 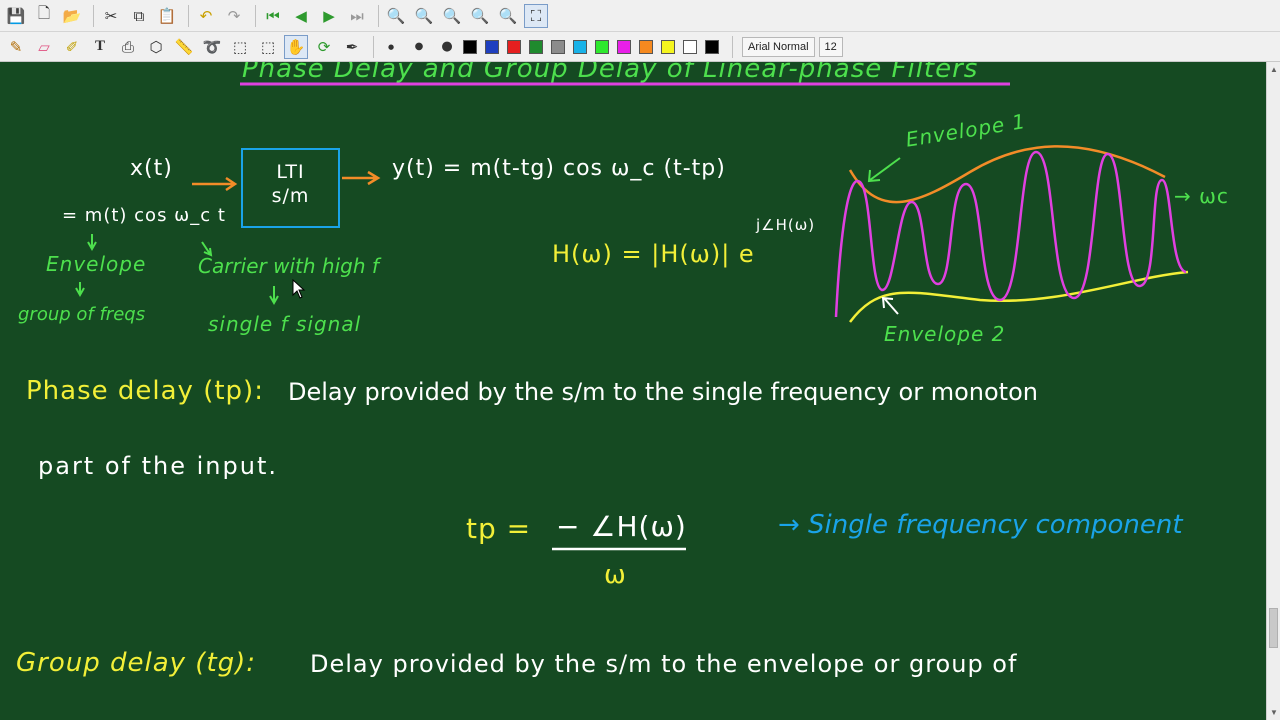 I want to click on group-delay-heading: Group delay (tg):, so click(x=136, y=663).